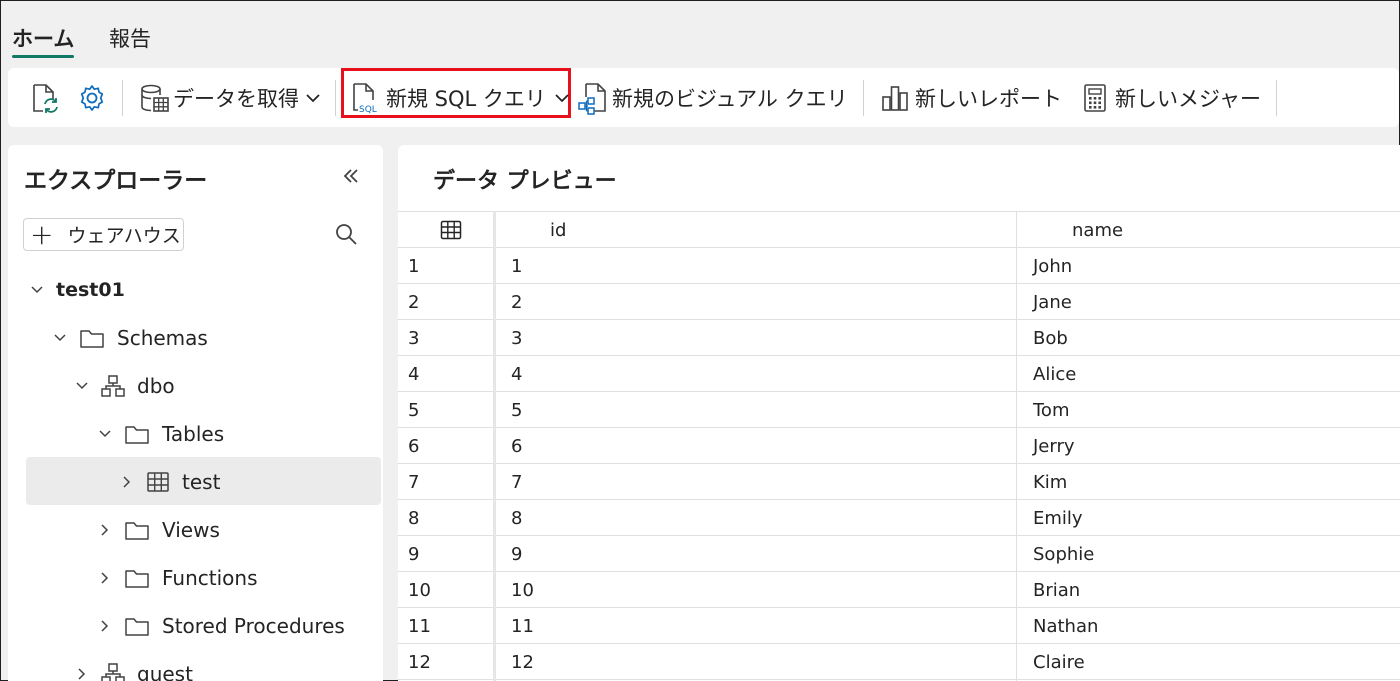  What do you see at coordinates (522, 590) in the screenshot?
I see `id-cell: 10` at bounding box center [522, 590].